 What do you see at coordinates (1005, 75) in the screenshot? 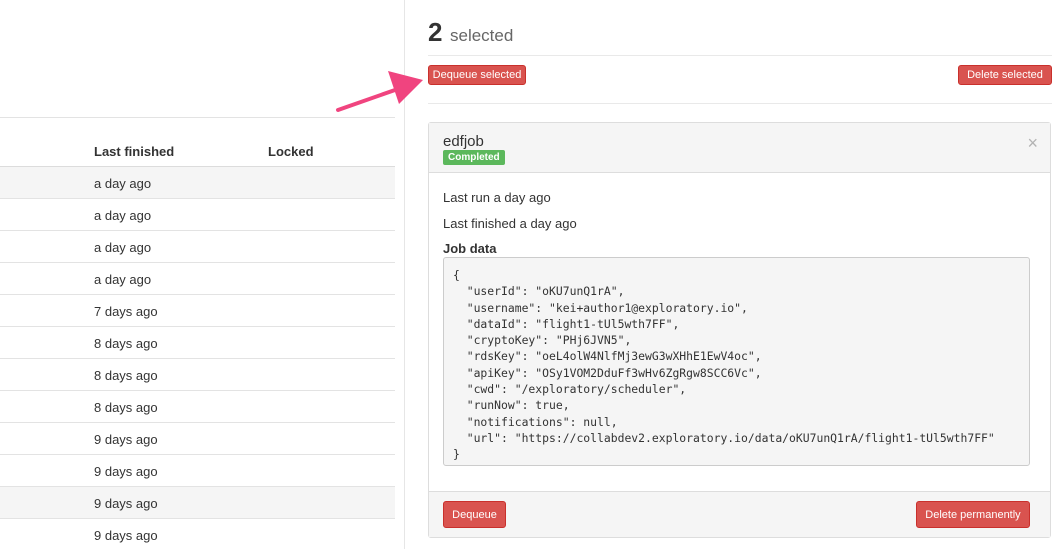
I see `delete-selected-button: Delete selected` at bounding box center [1005, 75].